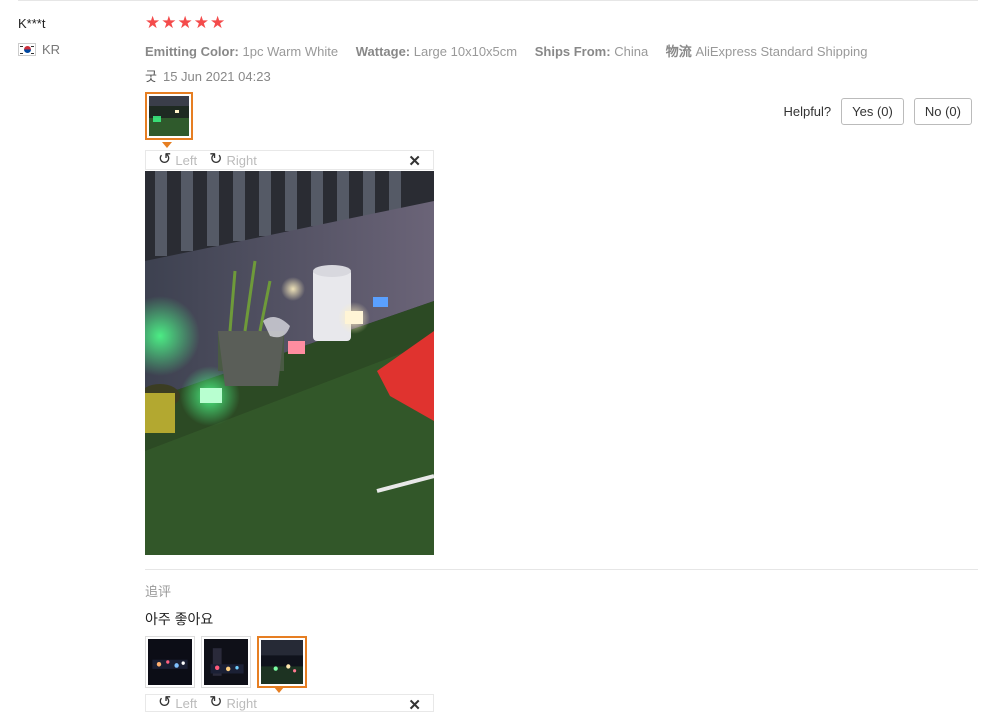  What do you see at coordinates (498, 0) in the screenshot?
I see `top-divider` at bounding box center [498, 0].